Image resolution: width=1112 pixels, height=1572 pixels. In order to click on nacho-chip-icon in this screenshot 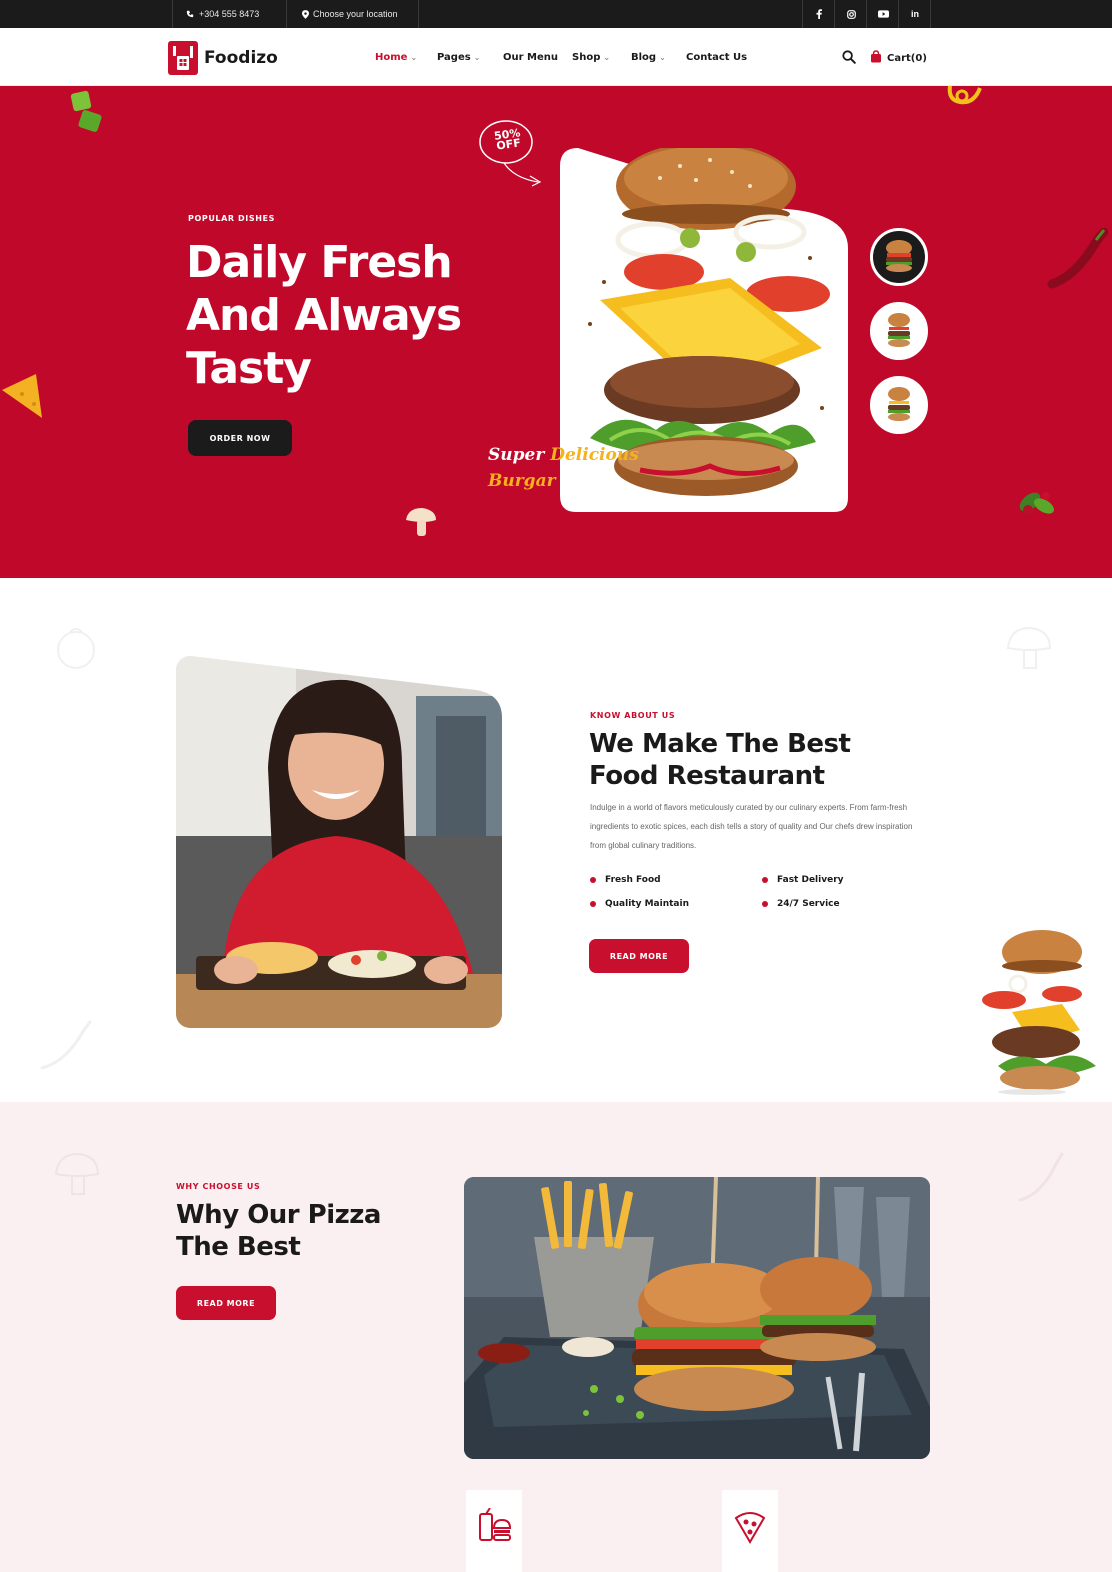, I will do `click(22, 396)`.